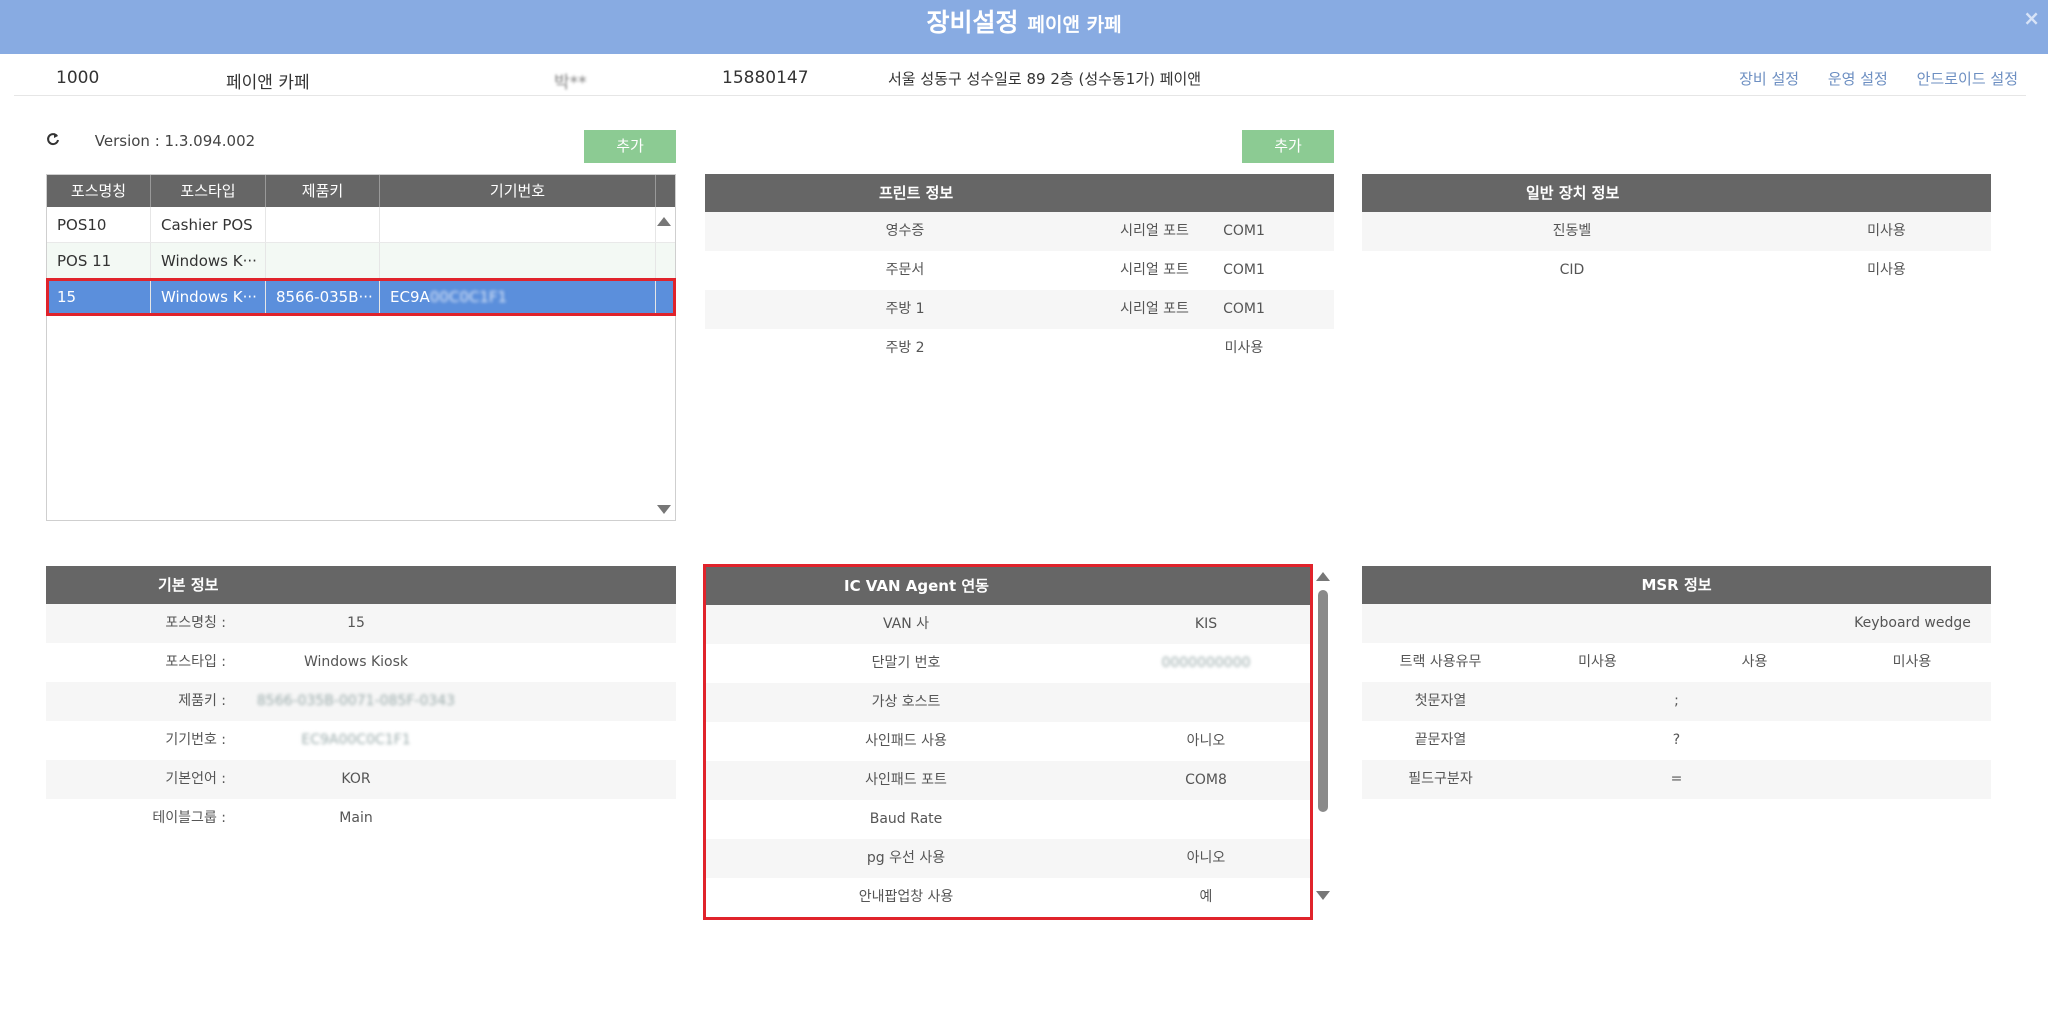 The width and height of the screenshot is (2048, 1034). I want to click on settings-links: 장비 설정 운영 설정 안드로이드 설정, so click(1866, 78).